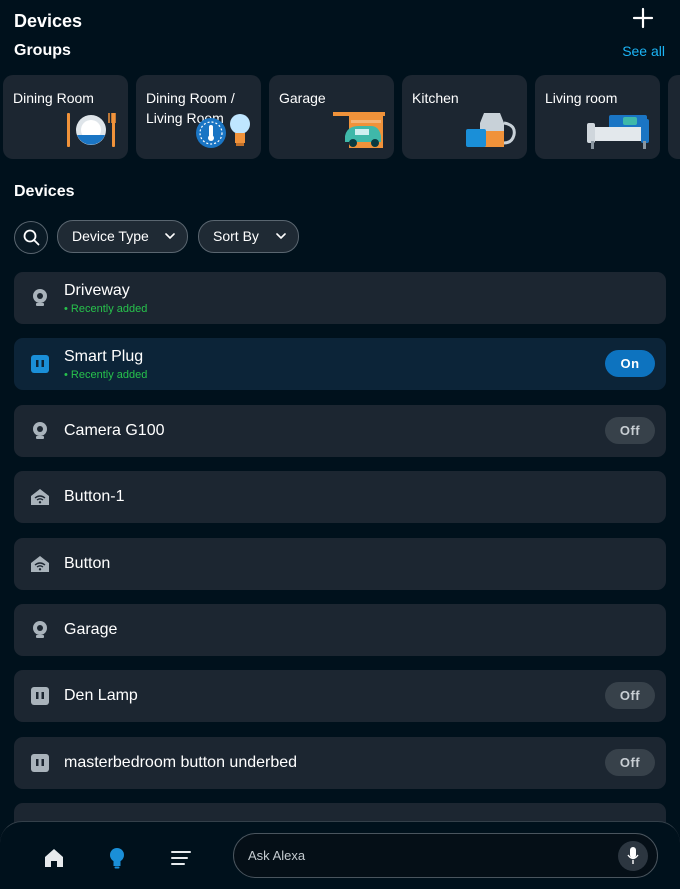 This screenshot has width=680, height=889. I want to click on device-row-masterbedroom-button: masterbedroom button underbed Off, so click(340, 763).